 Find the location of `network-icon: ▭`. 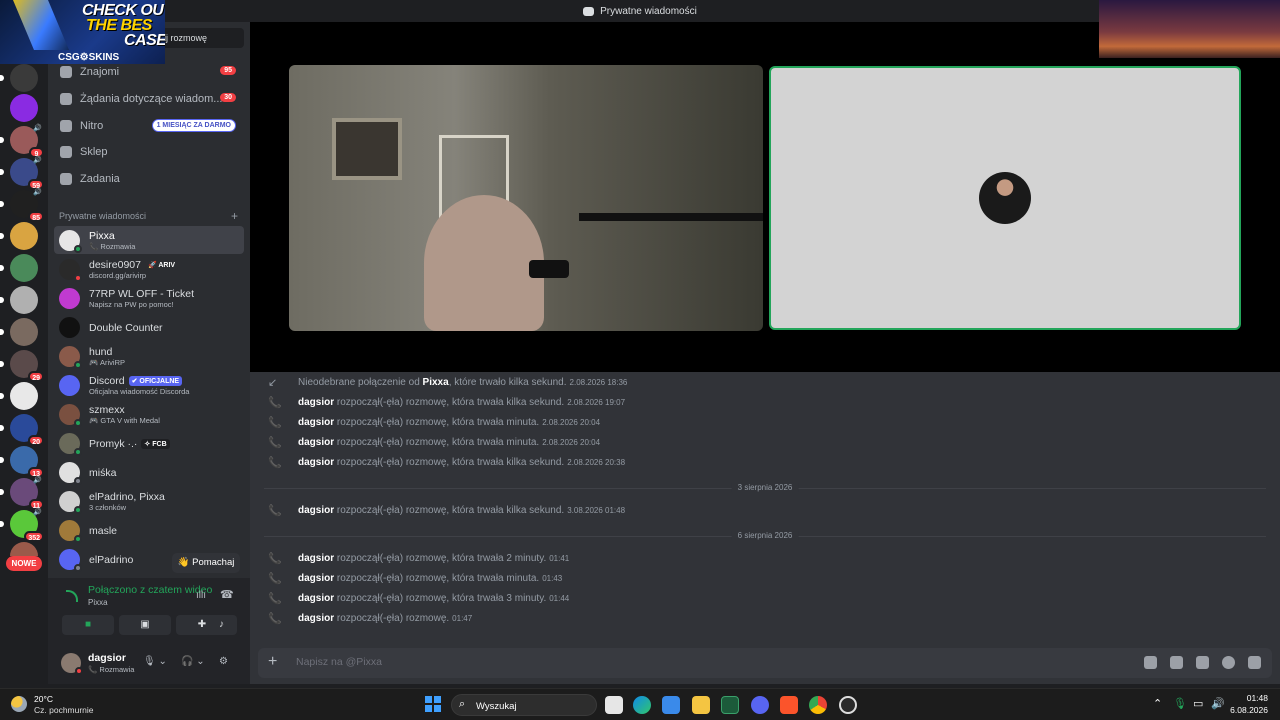

network-icon: ▭ is located at coordinates (1198, 703).